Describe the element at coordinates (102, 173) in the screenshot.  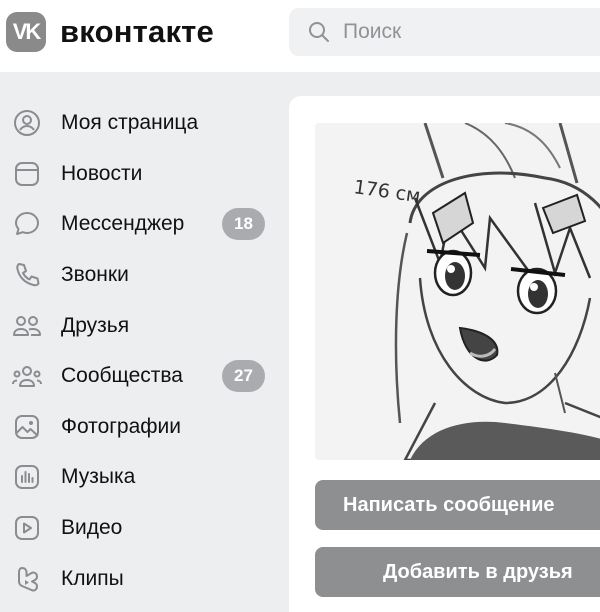
I see `sidebar-item-label: Новости` at that location.